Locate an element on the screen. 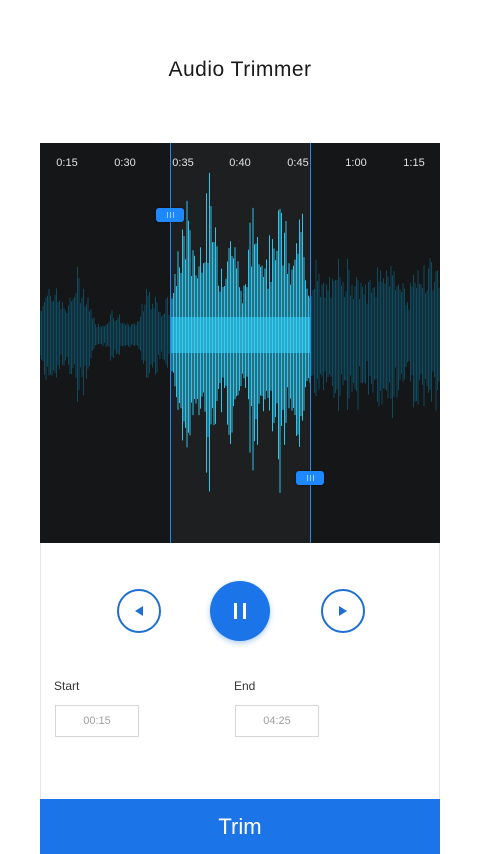 The height and width of the screenshot is (854, 480). page-title: Audio Trimmer is located at coordinates (240, 69).